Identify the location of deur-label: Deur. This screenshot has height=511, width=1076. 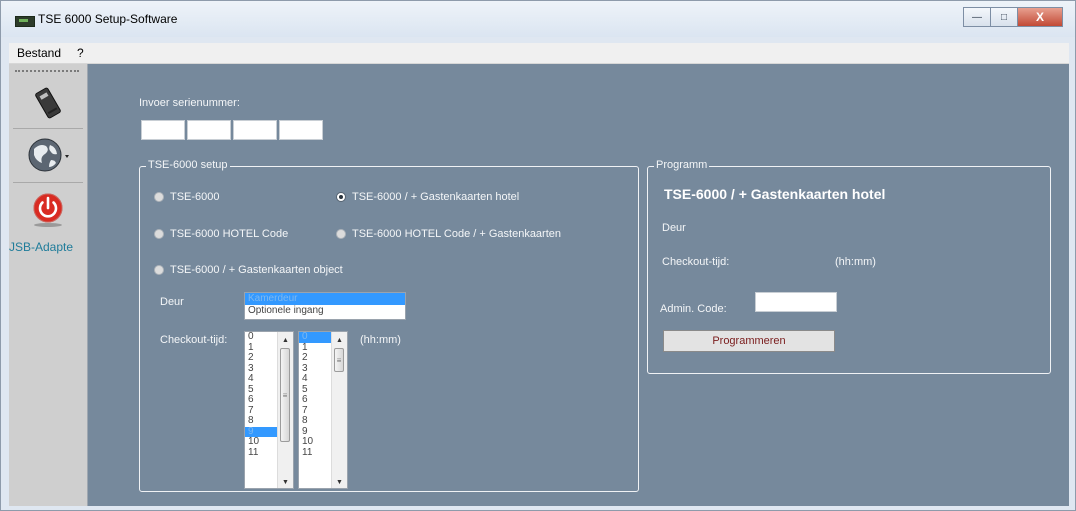
(172, 302).